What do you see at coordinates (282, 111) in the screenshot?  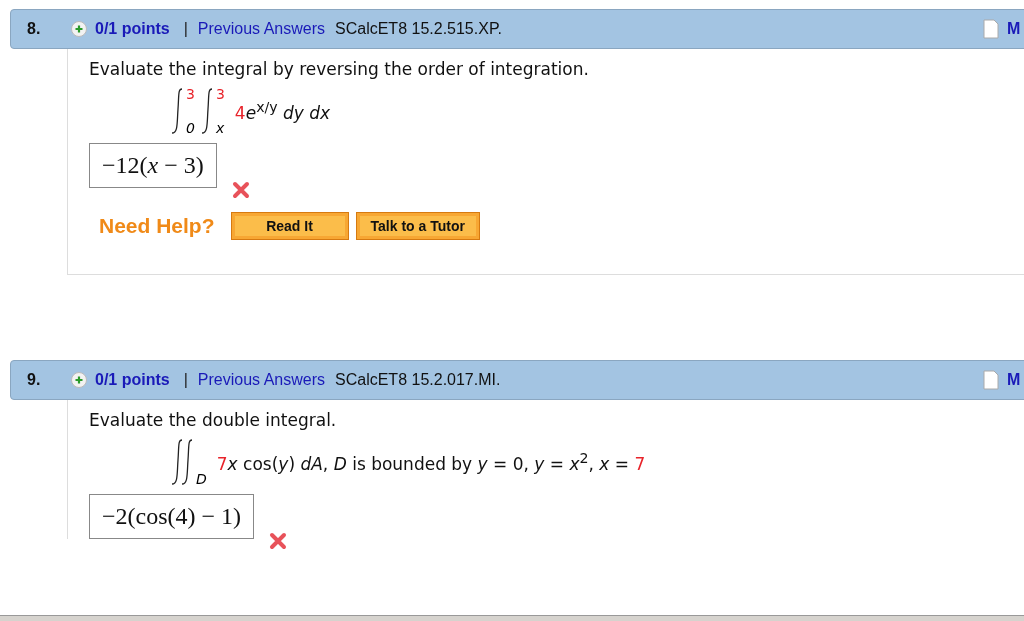 I see `integrand: 4e$^{x/y}$ dy dx` at bounding box center [282, 111].